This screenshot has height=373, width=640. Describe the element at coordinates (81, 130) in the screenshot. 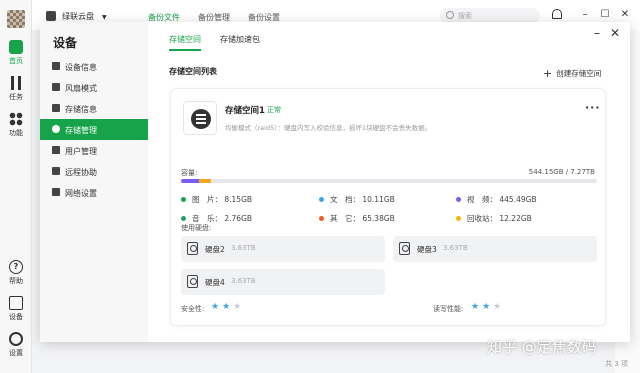

I see `nav-label: 存储管理` at that location.